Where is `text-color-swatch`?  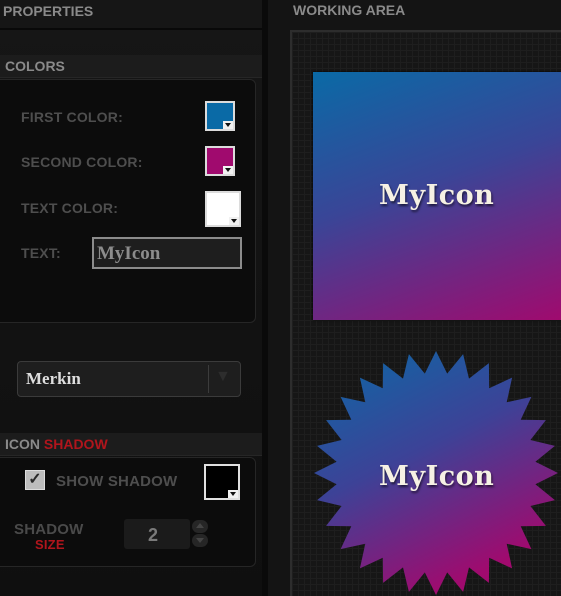
text-color-swatch is located at coordinates (223, 209).